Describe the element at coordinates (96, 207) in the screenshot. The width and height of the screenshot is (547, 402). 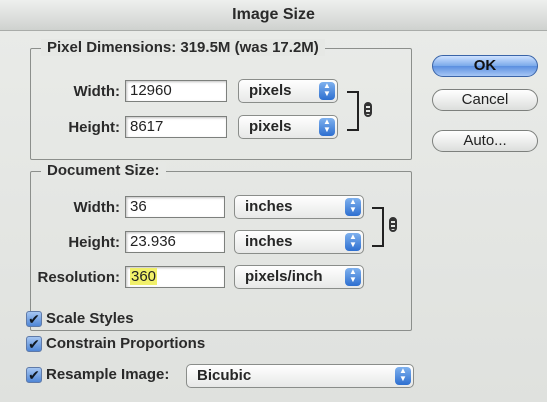
I see `doc-width-label: Width:` at that location.